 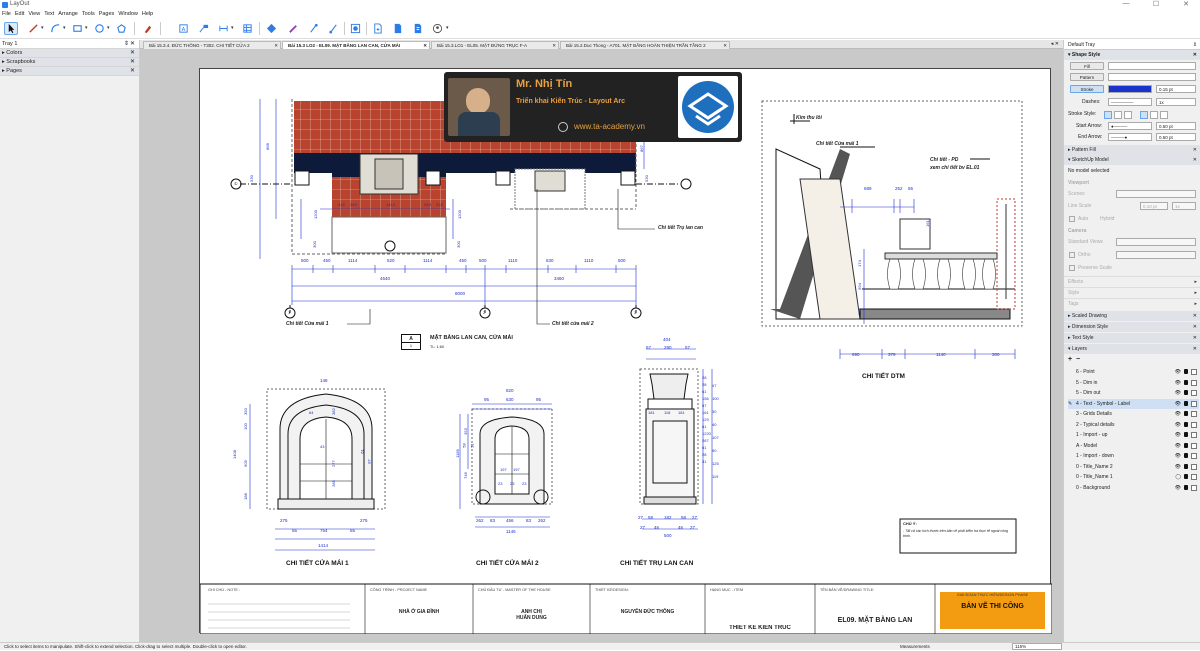 I want to click on hybrid-select: Hybrid, so click(x=1150, y=219).